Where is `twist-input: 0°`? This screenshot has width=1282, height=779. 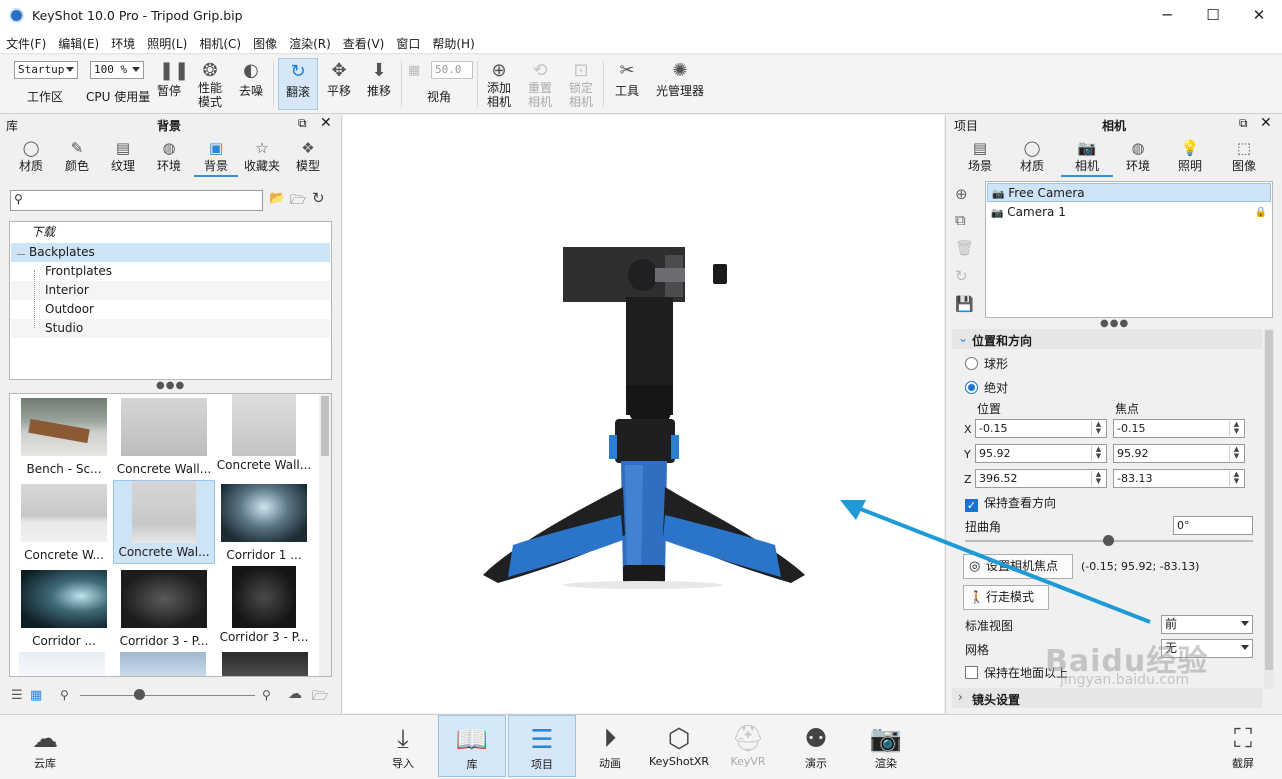
twist-input: 0° is located at coordinates (1213, 525).